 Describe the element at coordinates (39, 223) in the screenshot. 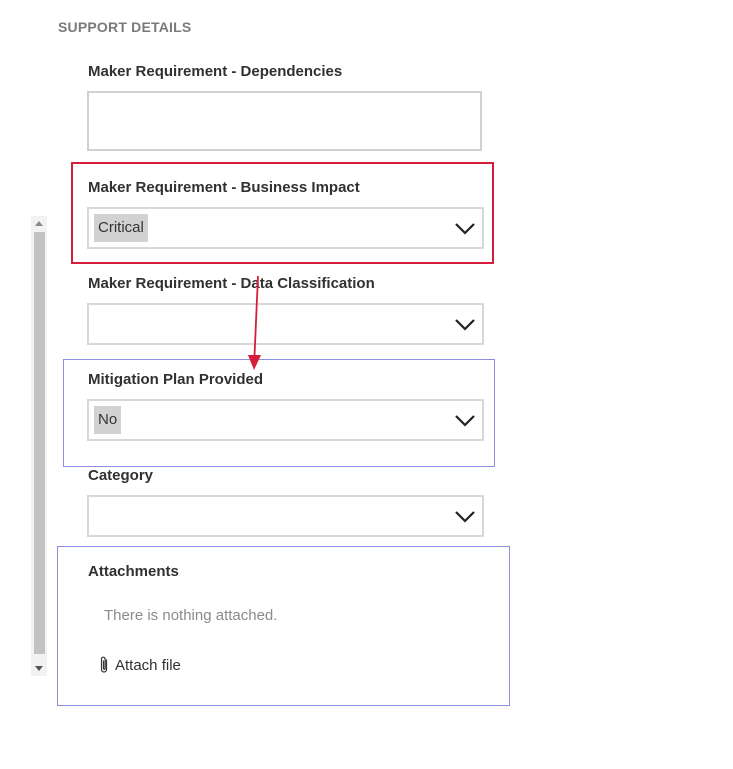

I see `scroll-up-arrow-icon` at that location.